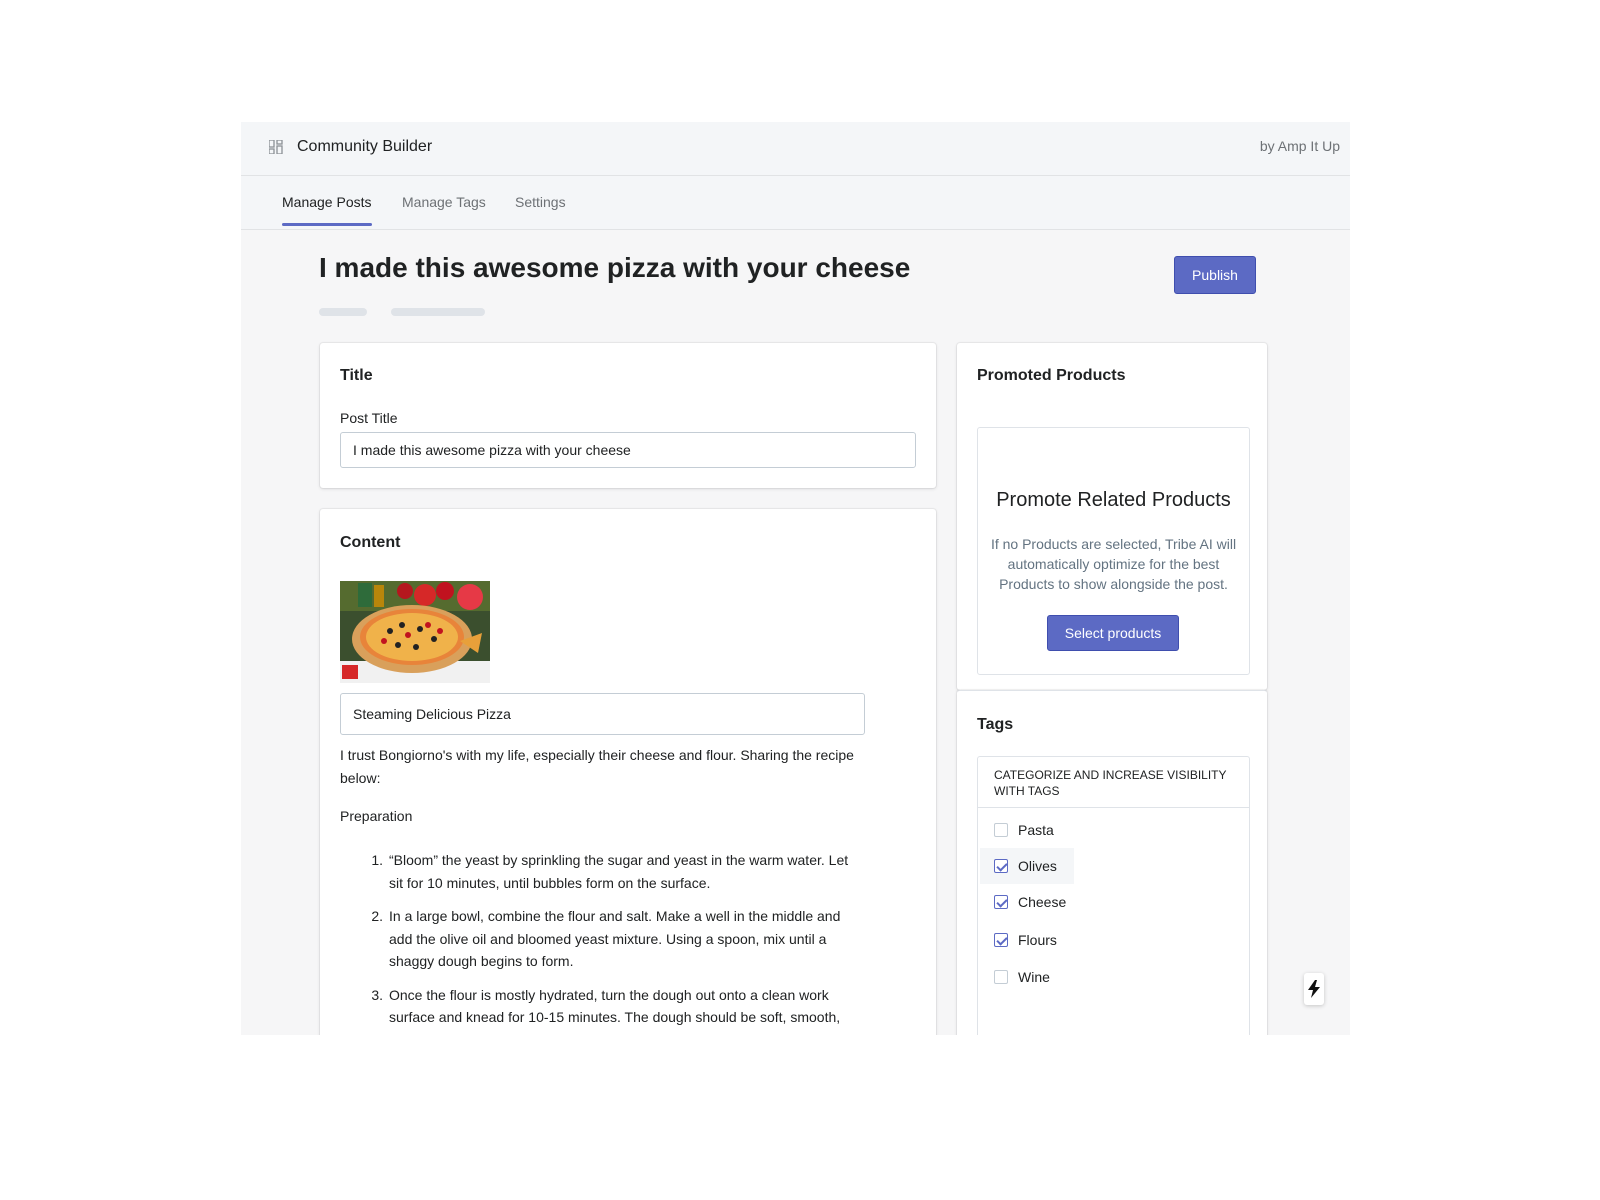 This screenshot has height=1200, width=1600. Describe the element at coordinates (1034, 977) in the screenshot. I see `tag-label: Wine` at that location.